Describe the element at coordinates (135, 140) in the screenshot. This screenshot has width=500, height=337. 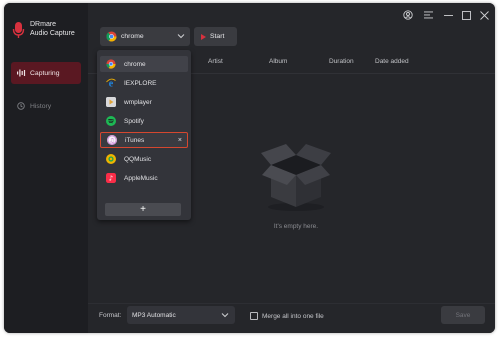
I see `dropdown-item-label: iTunes` at that location.